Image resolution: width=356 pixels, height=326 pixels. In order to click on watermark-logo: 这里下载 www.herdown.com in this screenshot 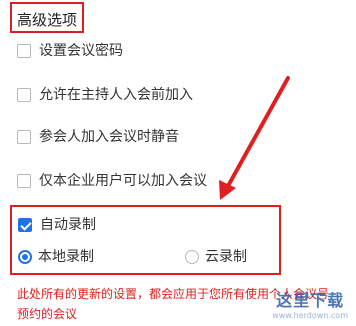, I will do `click(310, 303)`.